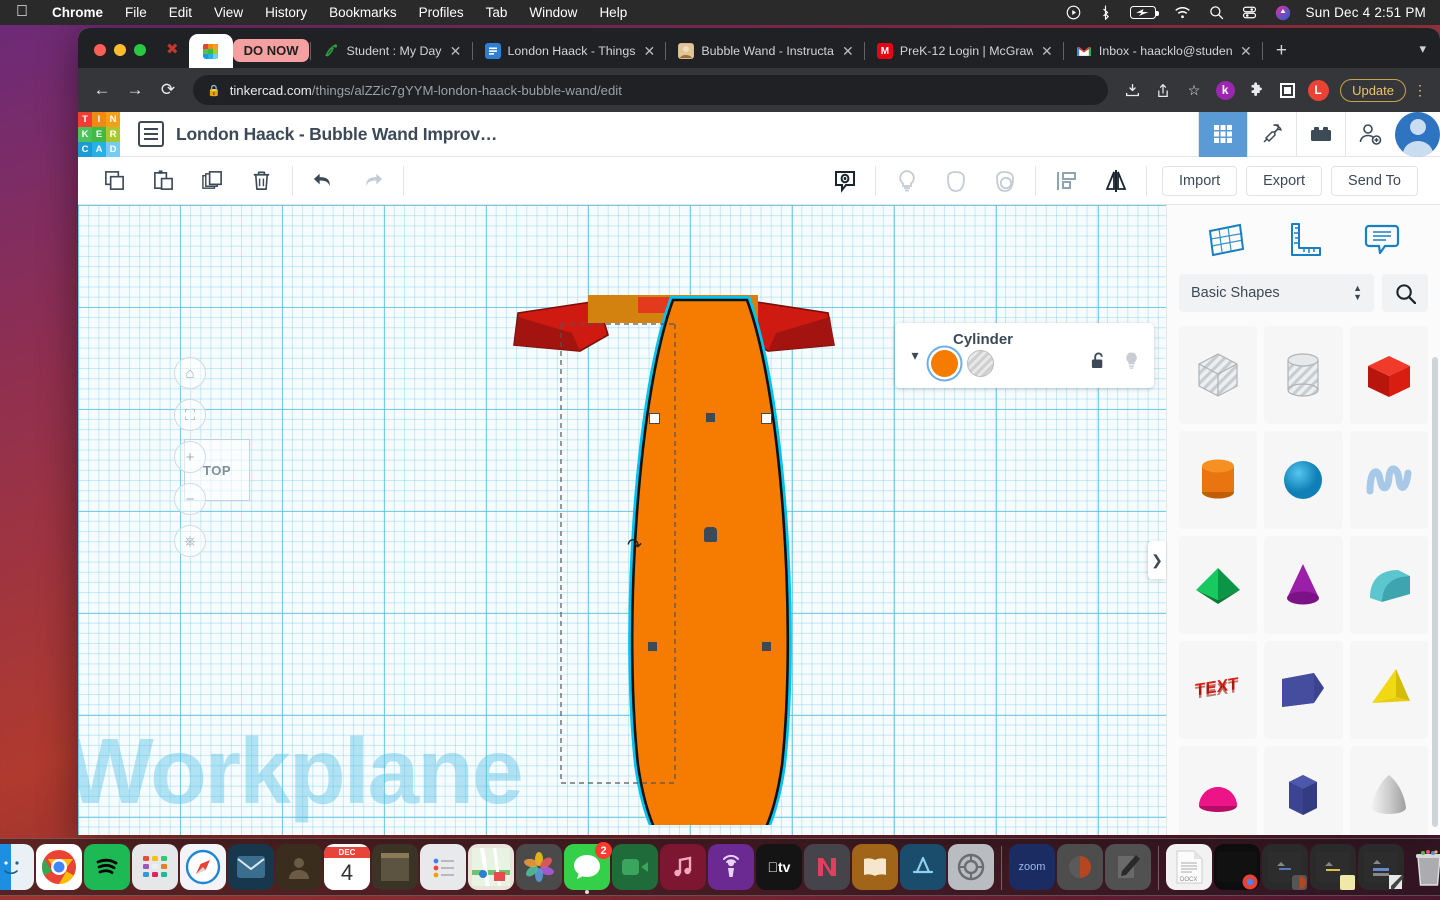  What do you see at coordinates (1304, 242) in the screenshot?
I see `ruler-icon` at bounding box center [1304, 242].